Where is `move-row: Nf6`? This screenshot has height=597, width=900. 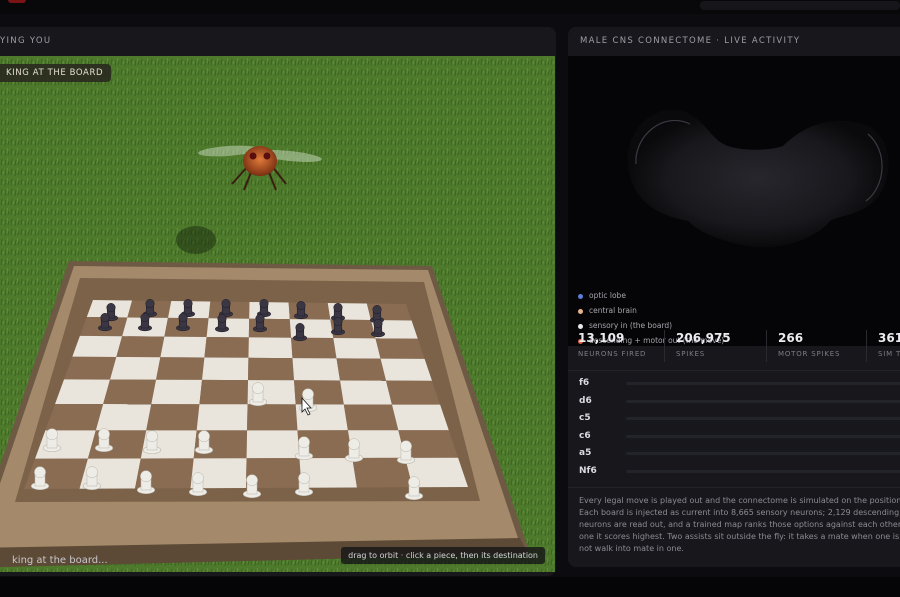 move-row: Nf6 is located at coordinates (734, 472).